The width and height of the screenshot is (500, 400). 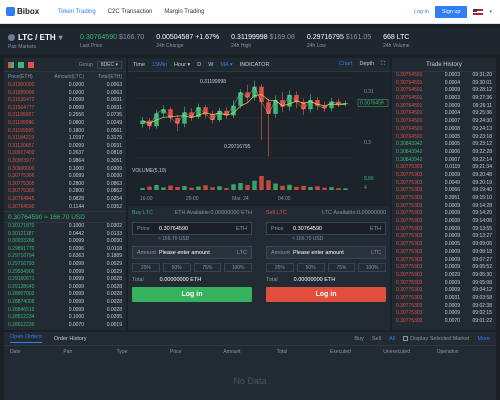 I want to click on filter-sell: Sell, so click(x=376, y=339).